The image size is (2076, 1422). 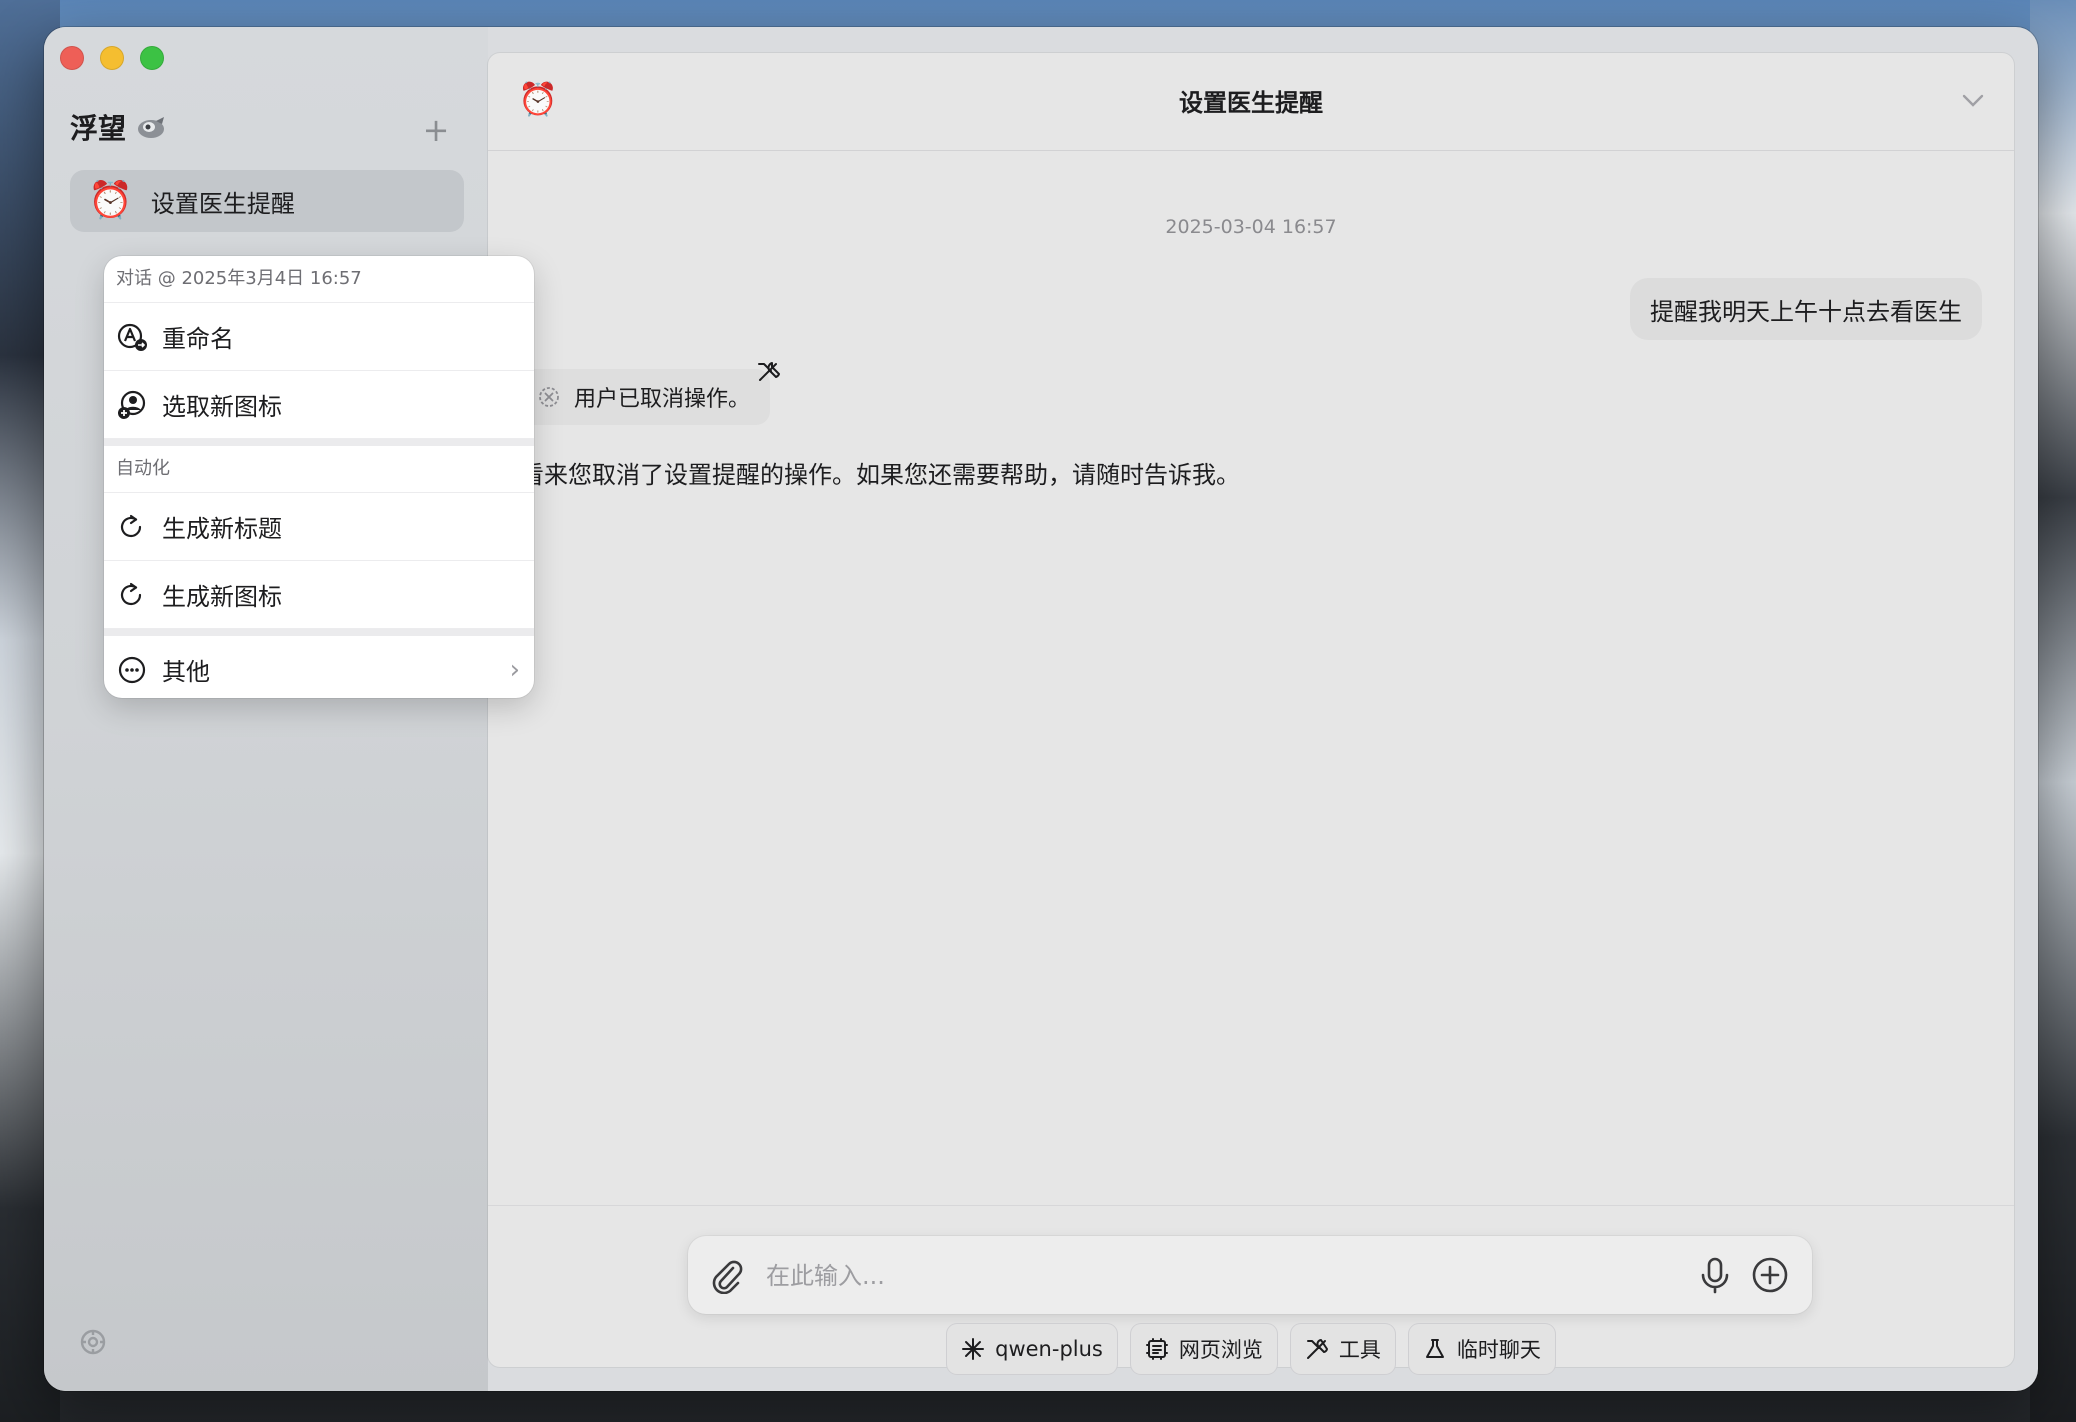 I want to click on tool-status-text: 用户已取消操作。, so click(x=662, y=399).